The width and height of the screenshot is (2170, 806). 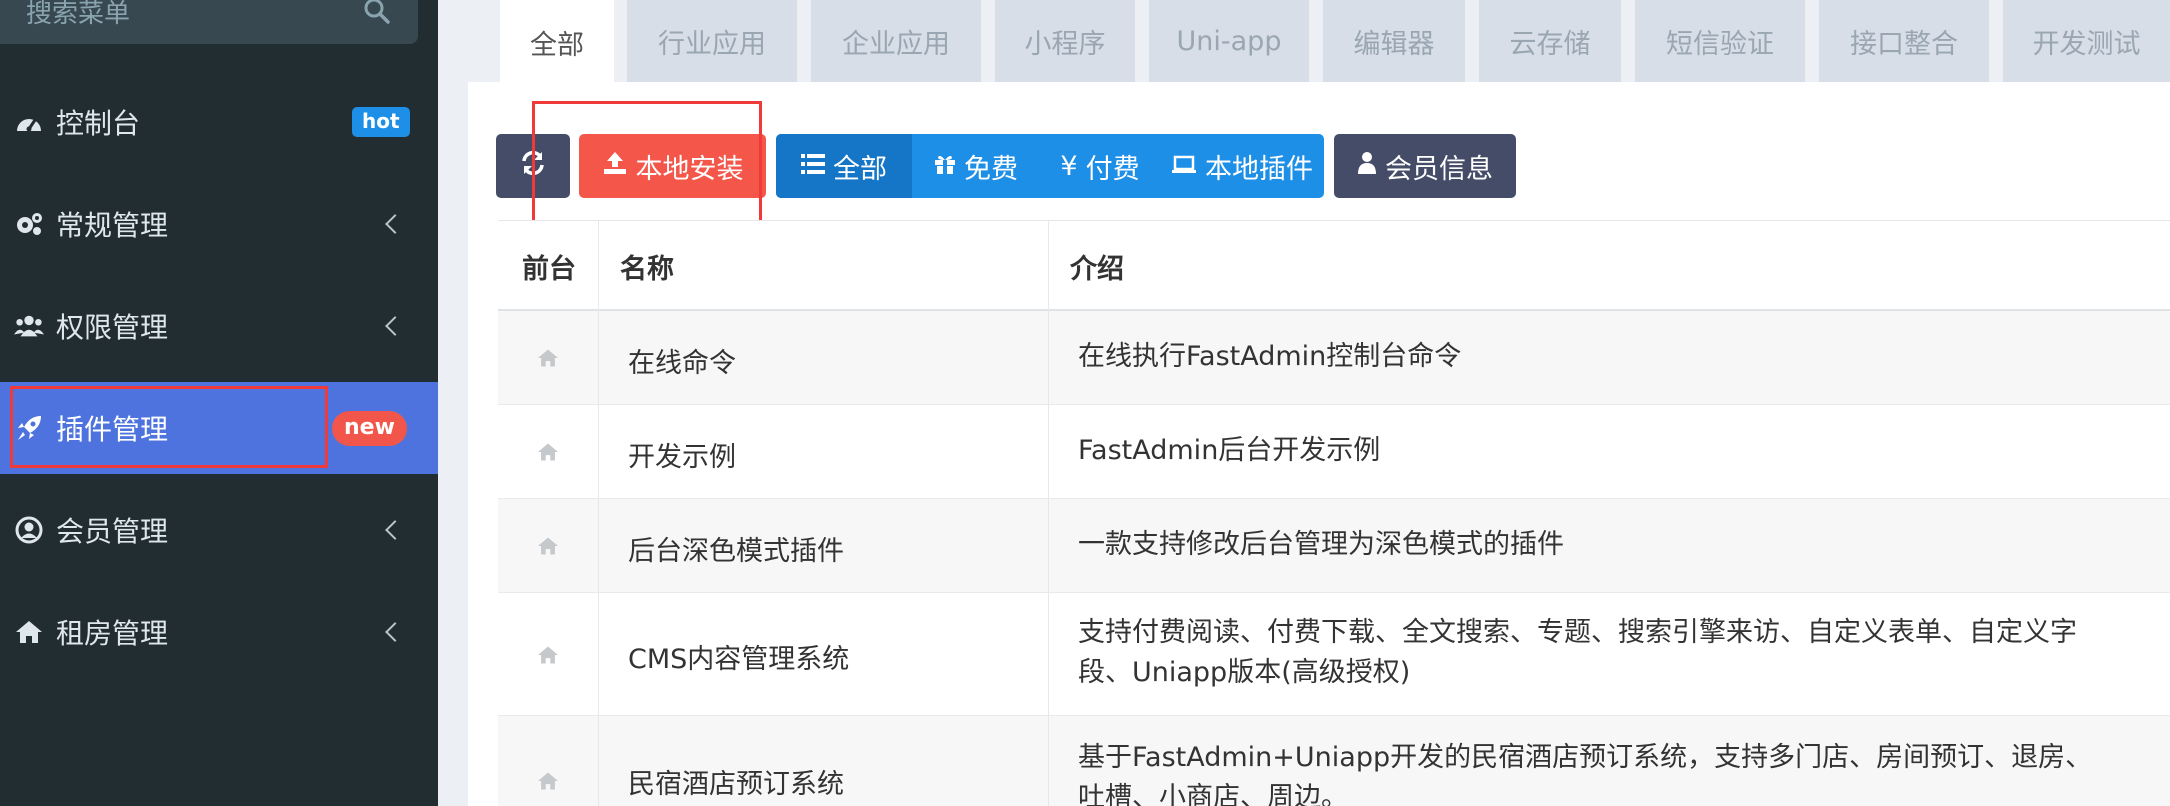 What do you see at coordinates (29, 530) in the screenshot?
I see `user-circle-icon` at bounding box center [29, 530].